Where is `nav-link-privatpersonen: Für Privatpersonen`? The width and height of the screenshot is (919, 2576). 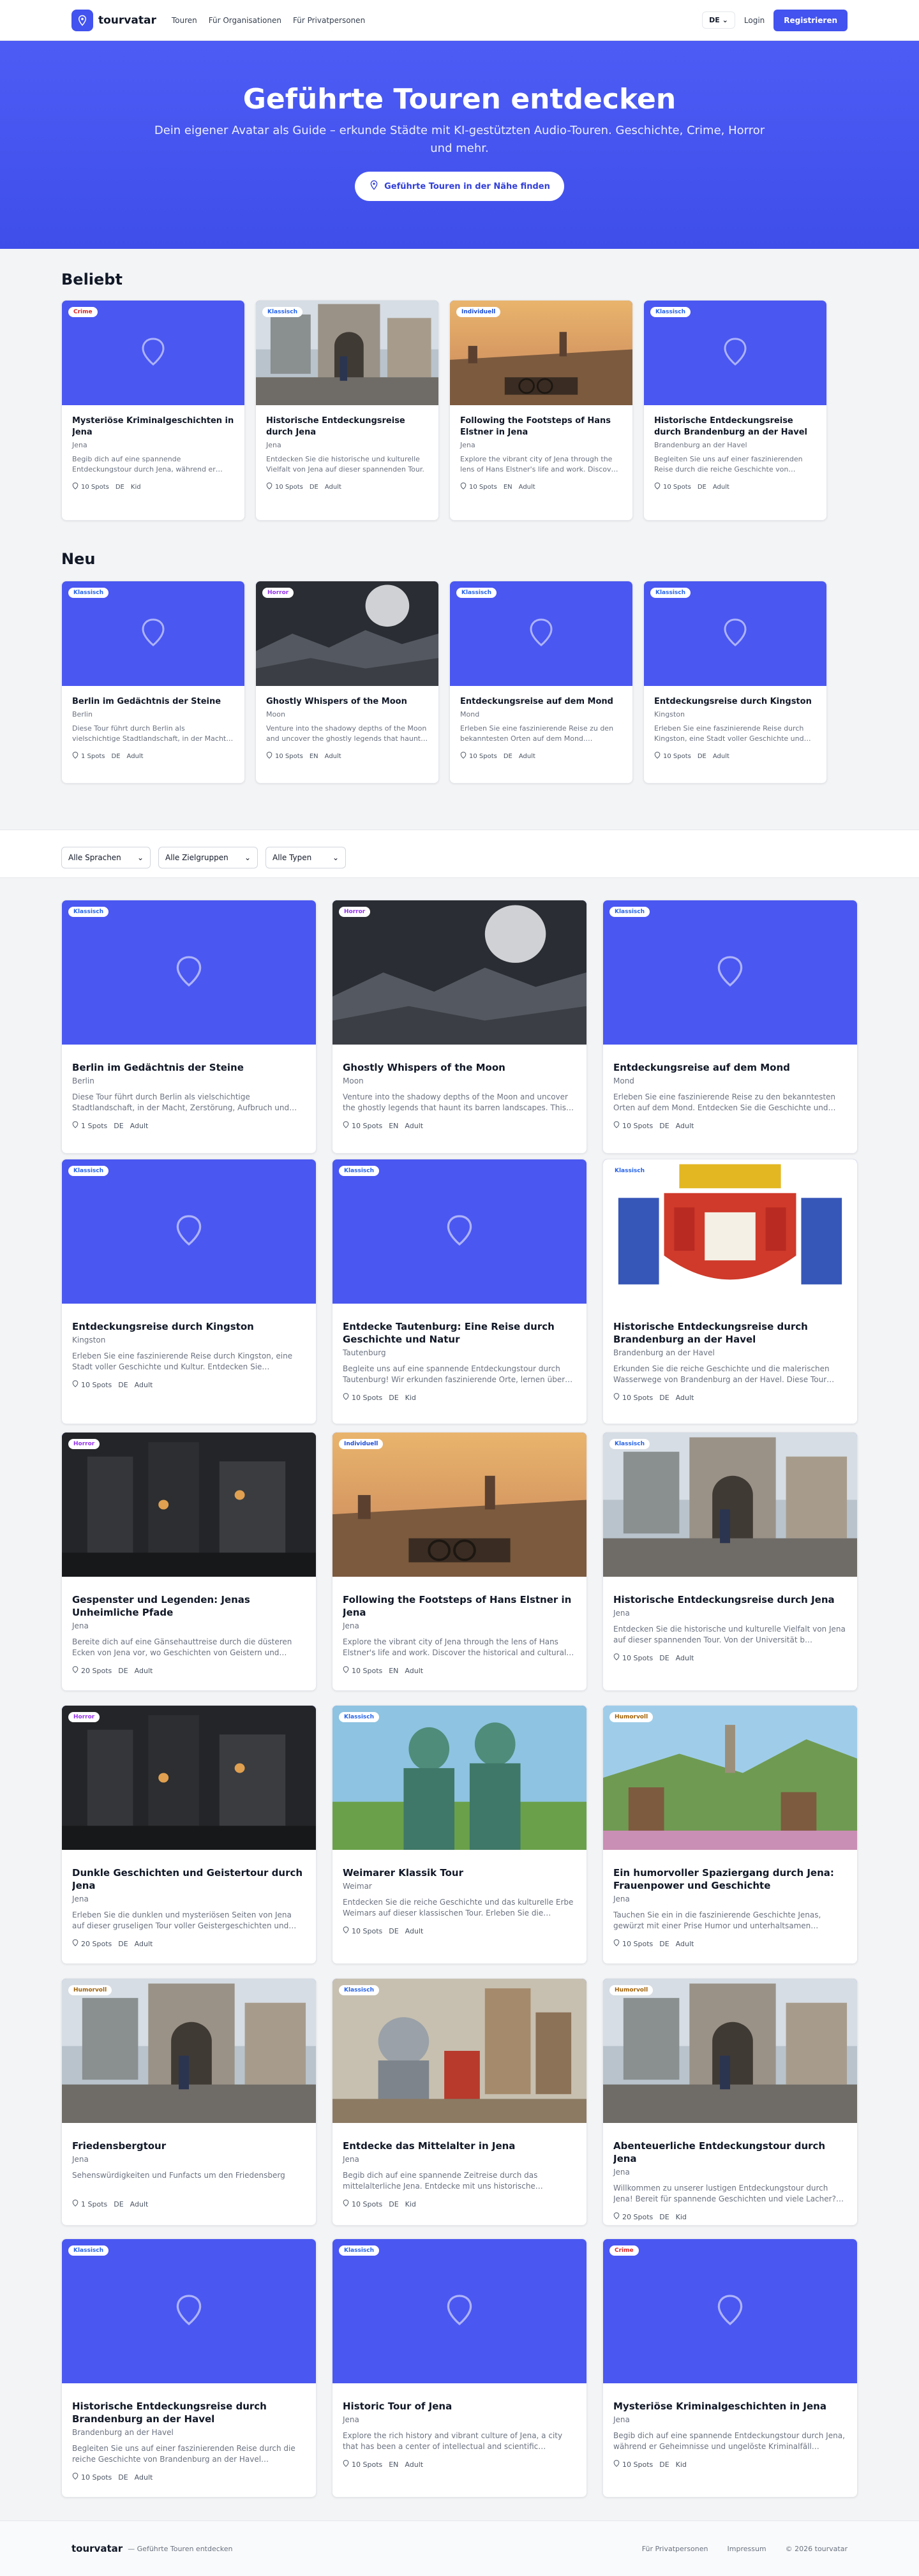
nav-link-privatpersonen: Für Privatpersonen is located at coordinates (329, 20).